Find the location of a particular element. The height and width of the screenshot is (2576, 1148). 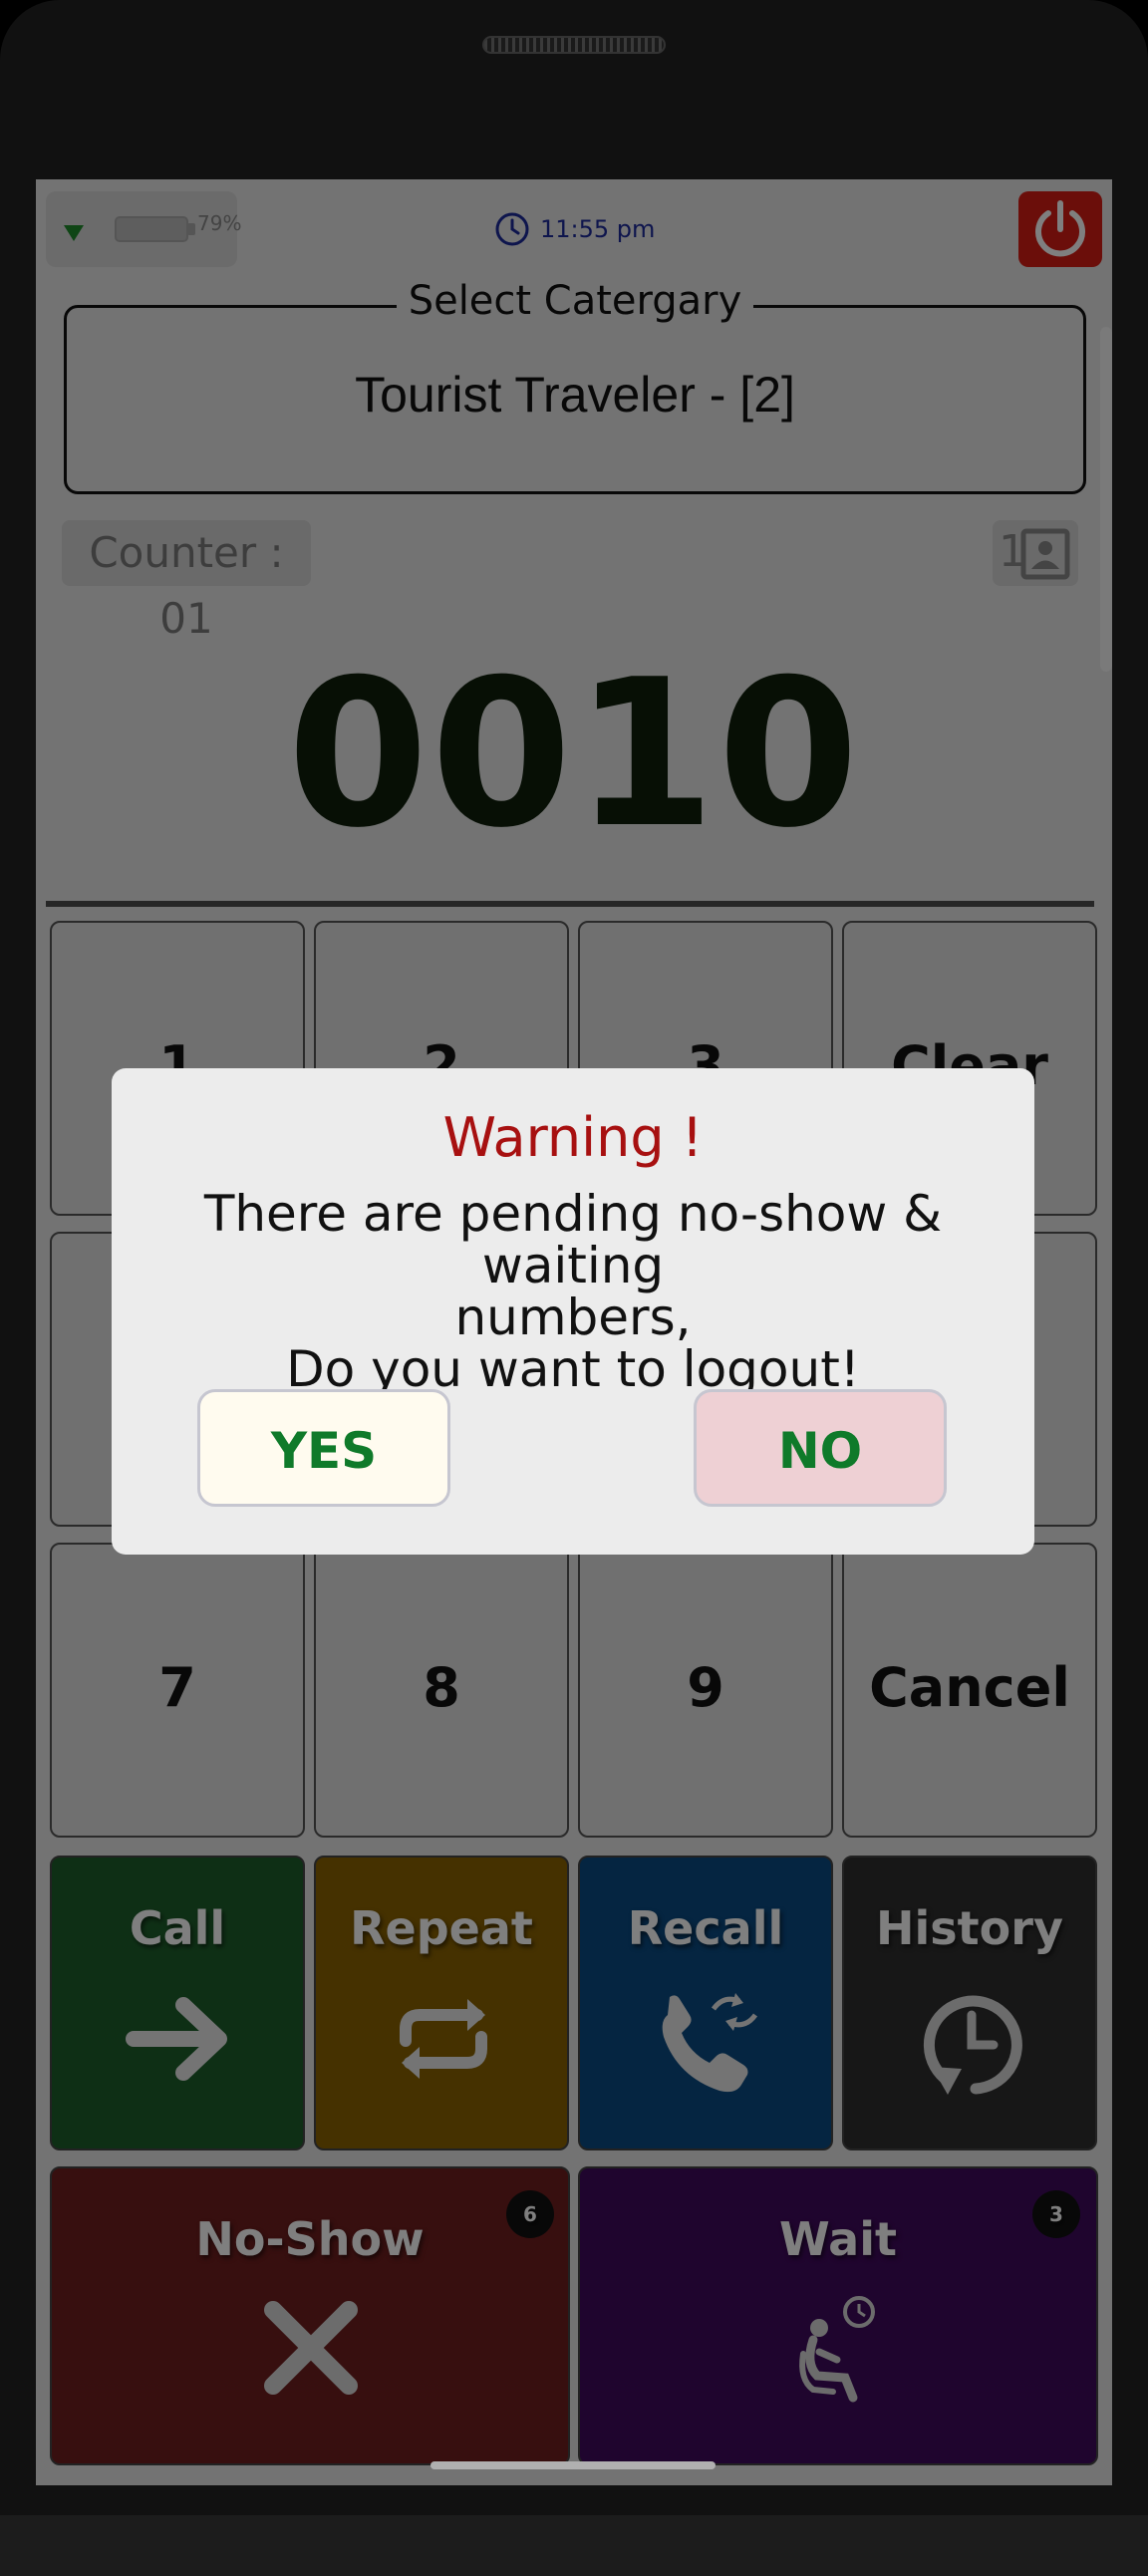

dialog-message-line: There are pending no-show & waiting is located at coordinates (573, 1239).